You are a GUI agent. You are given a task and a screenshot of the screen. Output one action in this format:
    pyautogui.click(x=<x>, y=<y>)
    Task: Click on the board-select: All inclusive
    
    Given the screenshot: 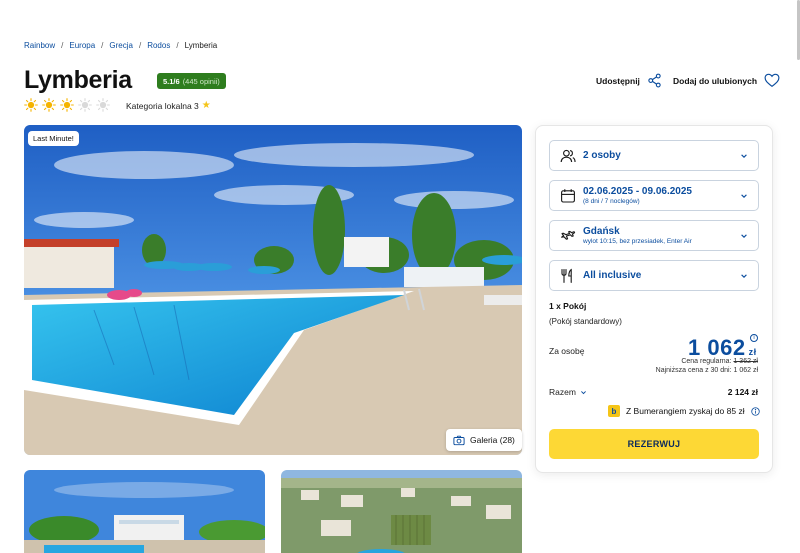 What is the action you would take?
    pyautogui.click(x=654, y=275)
    